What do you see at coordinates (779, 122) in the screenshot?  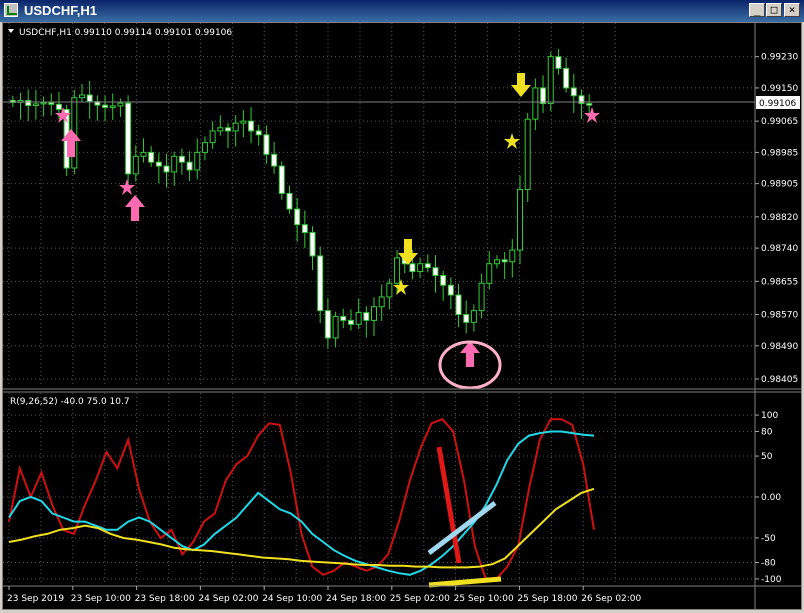 I see `price-tick-label: 0.99065` at bounding box center [779, 122].